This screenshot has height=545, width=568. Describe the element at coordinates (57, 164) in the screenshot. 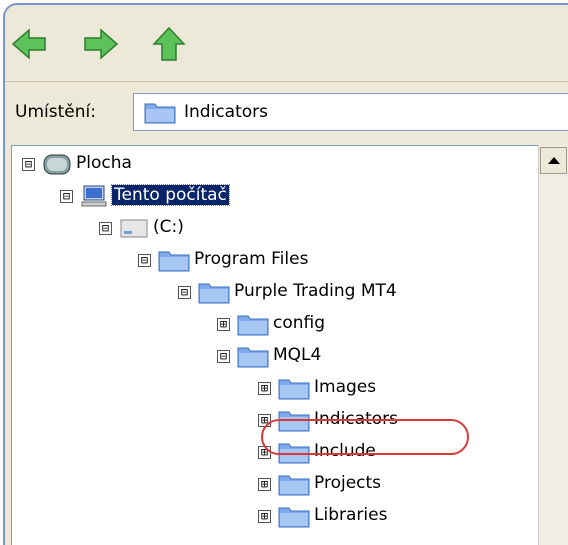

I see `desktop-icon` at that location.